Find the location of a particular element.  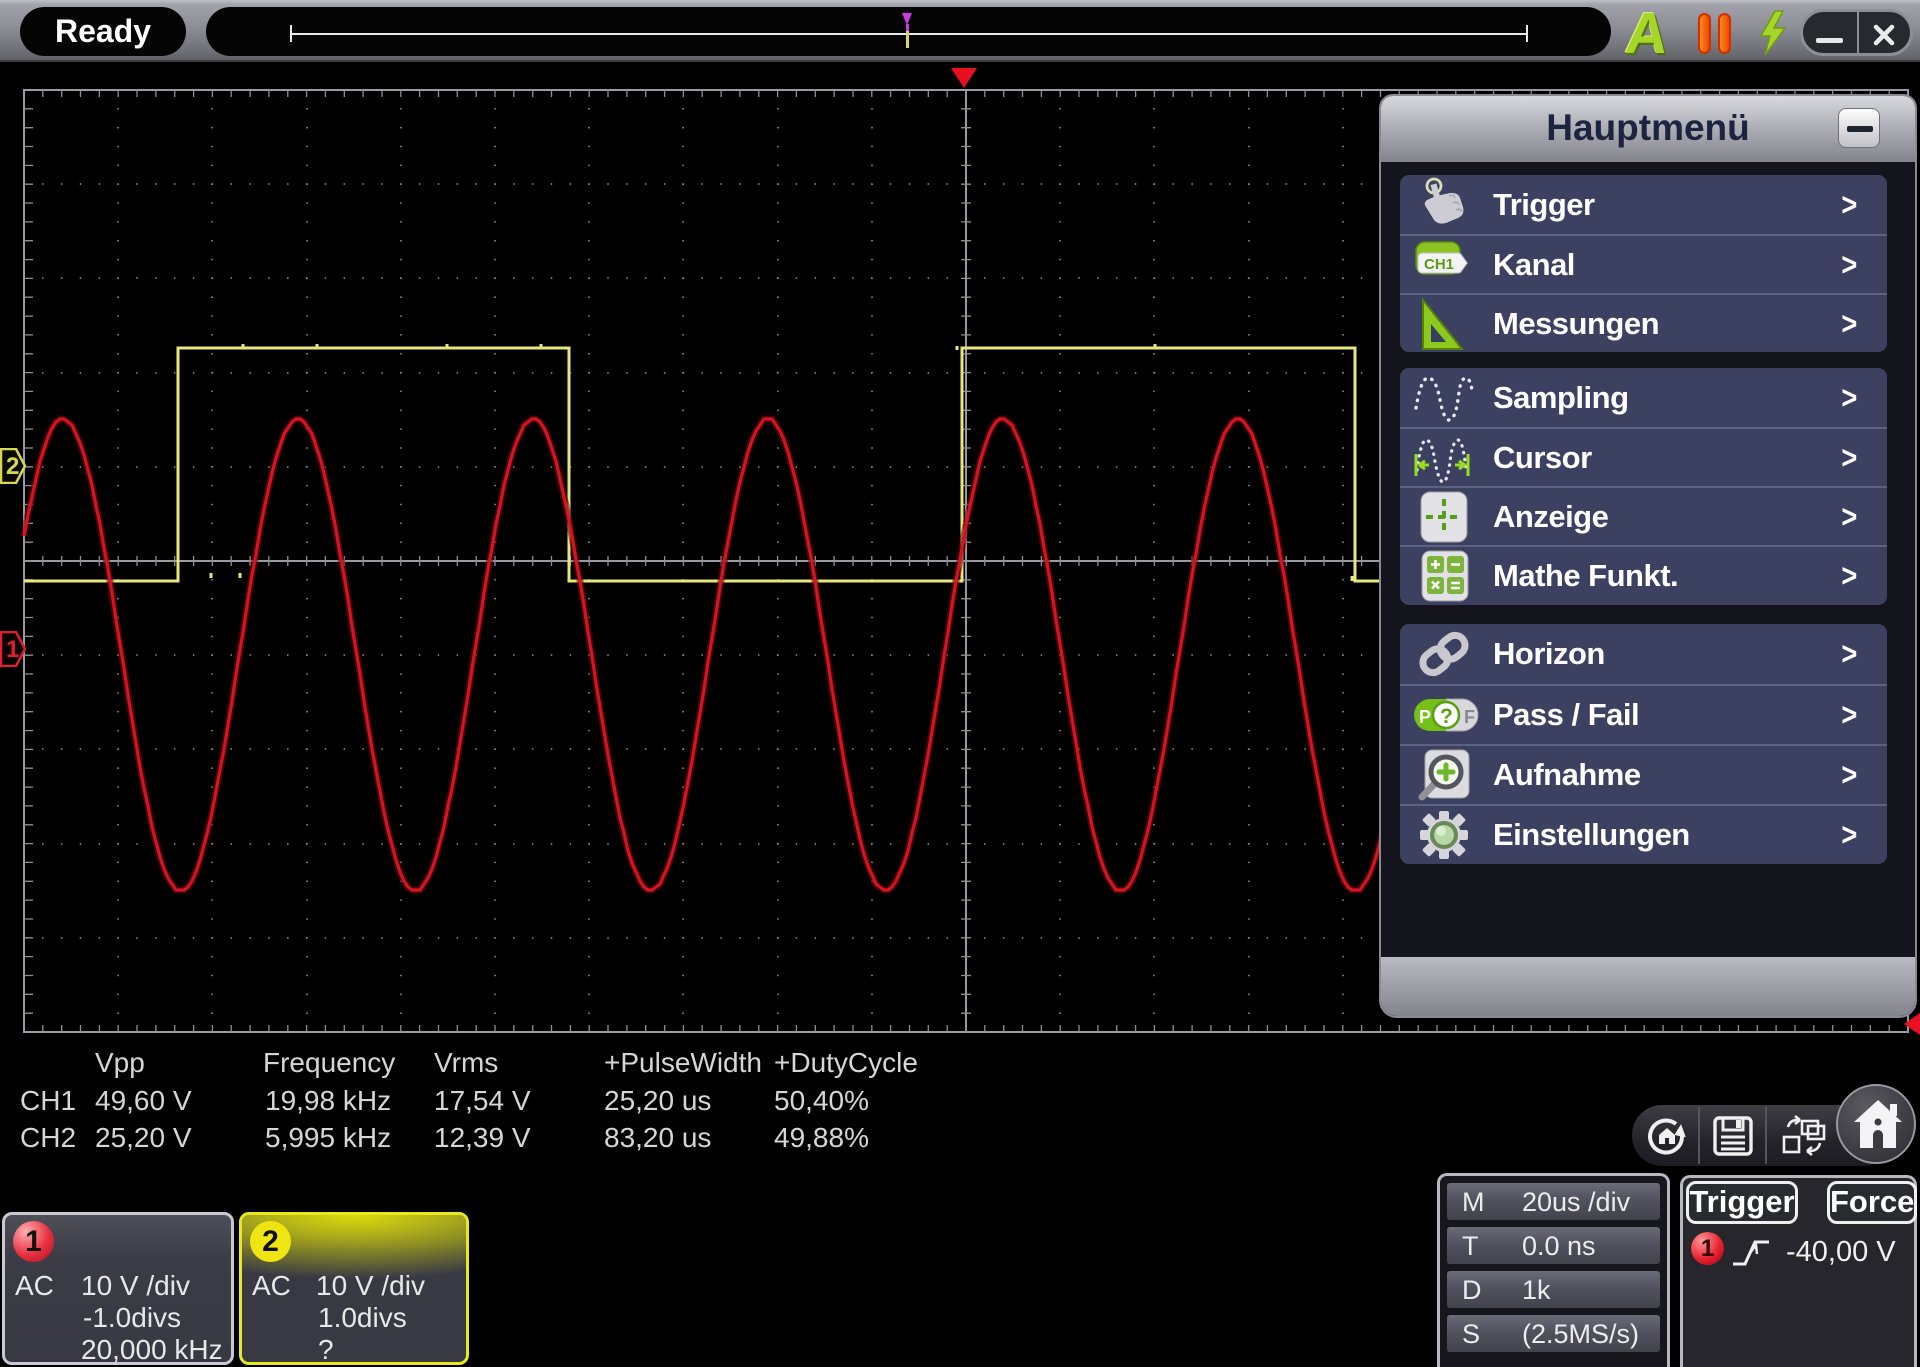

svg-text: F is located at coordinates (1469, 717).